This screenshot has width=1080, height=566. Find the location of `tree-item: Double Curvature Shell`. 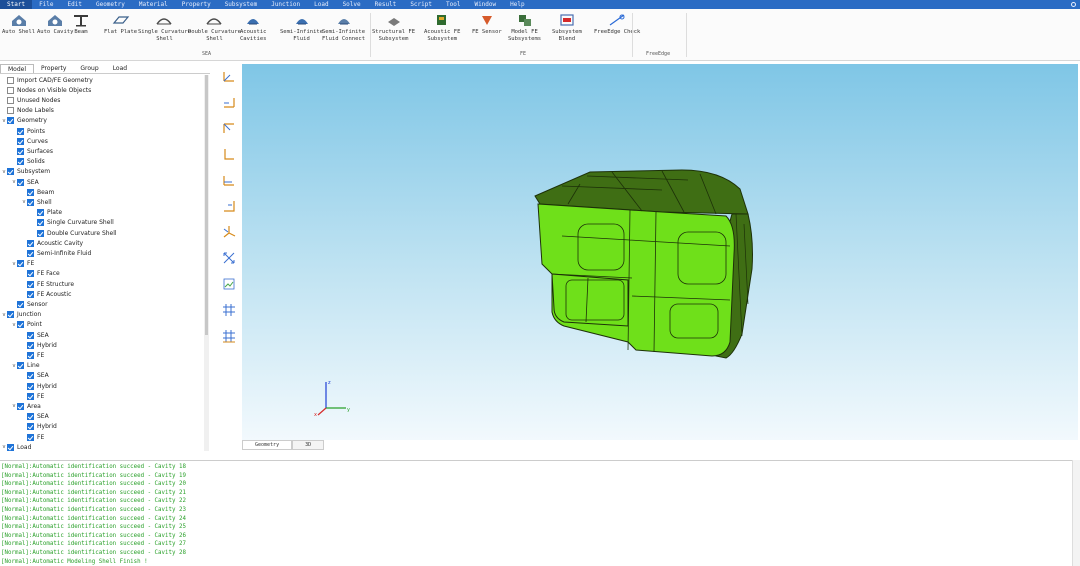

tree-item: Double Curvature Shell is located at coordinates (74, 233).